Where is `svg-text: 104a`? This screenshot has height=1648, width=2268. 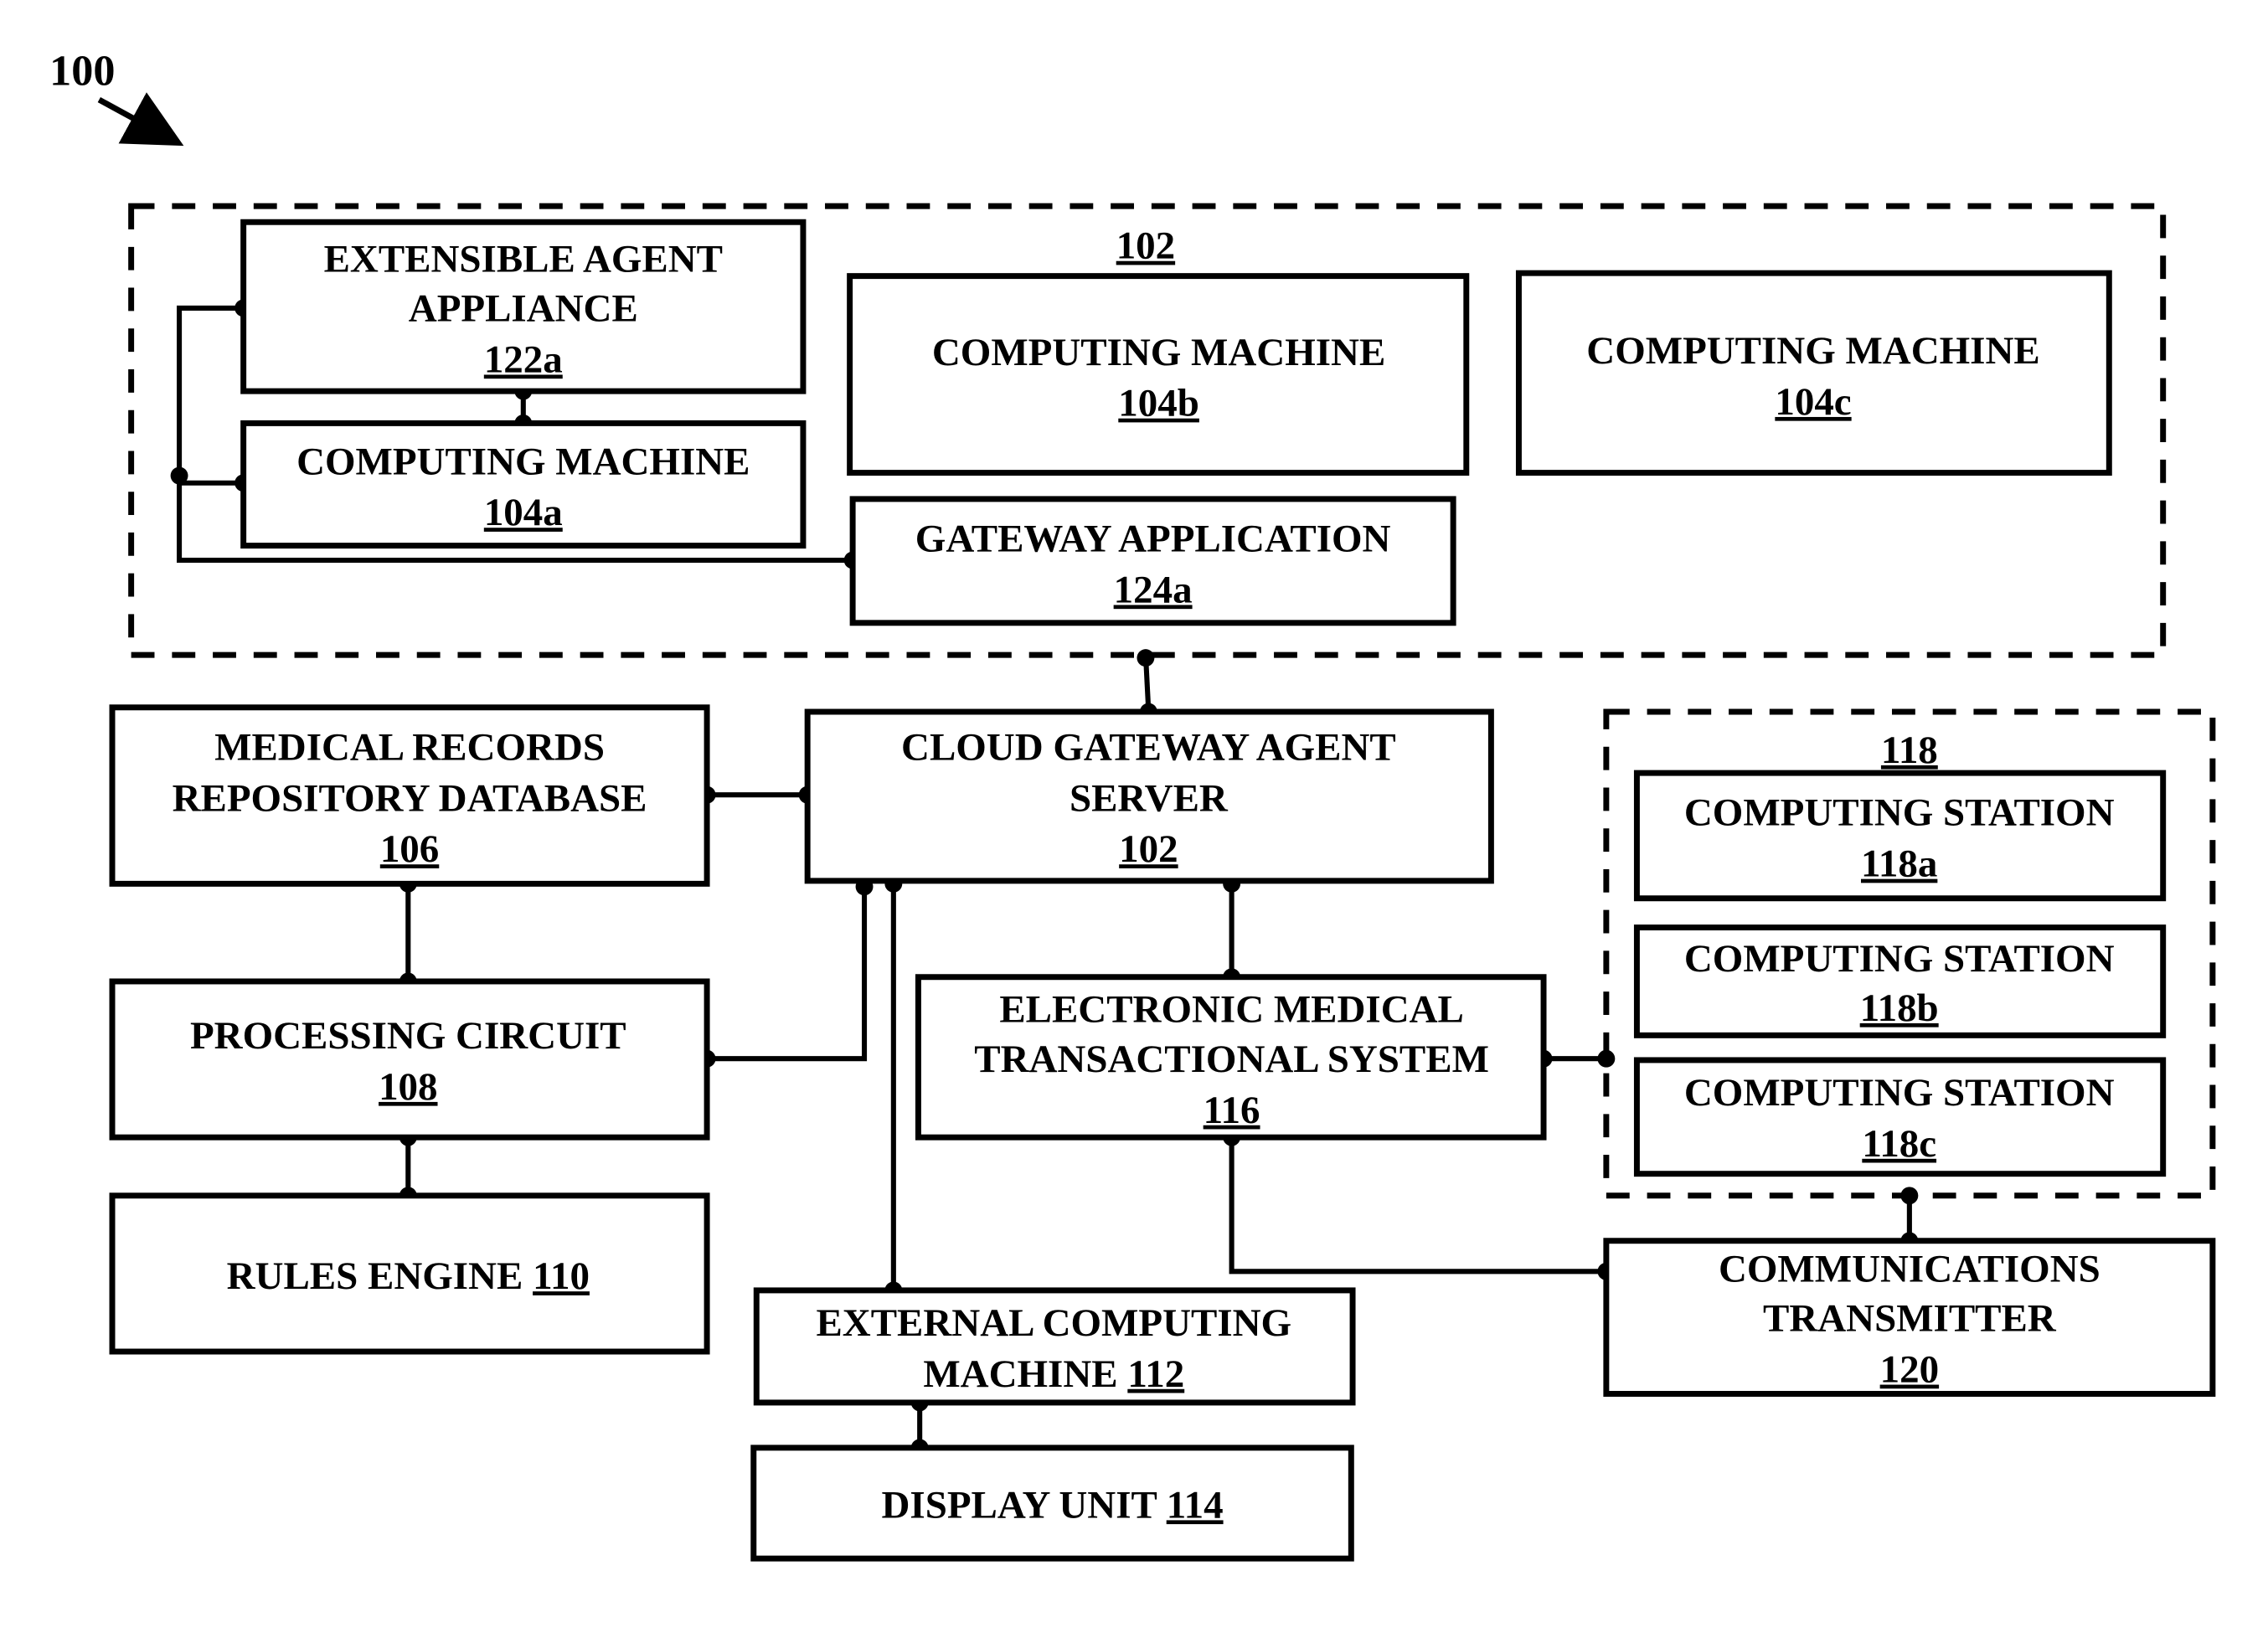 svg-text: 104a is located at coordinates (523, 512).